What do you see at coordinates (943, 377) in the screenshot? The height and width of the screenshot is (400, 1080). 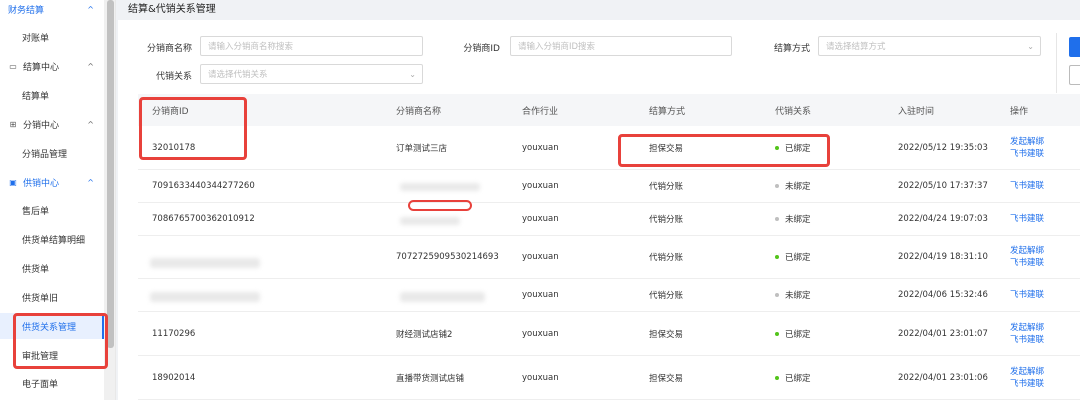 I see `cell-join-time: 2022/04/01 23:01:06` at bounding box center [943, 377].